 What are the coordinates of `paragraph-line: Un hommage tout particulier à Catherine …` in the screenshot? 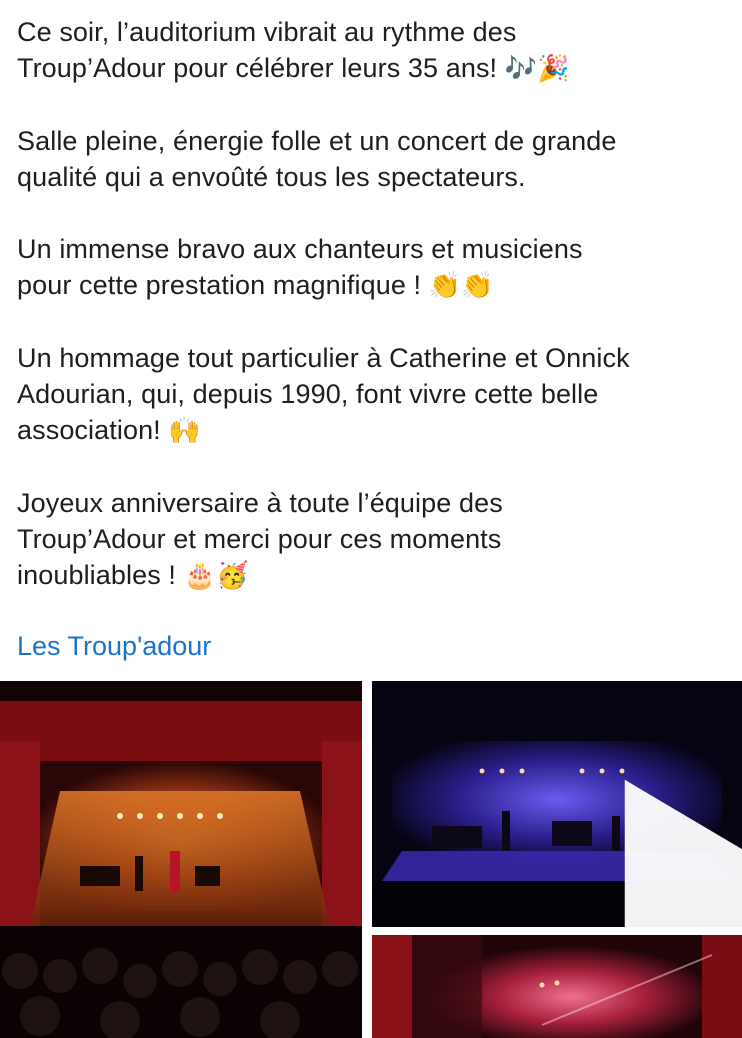 It's located at (323, 358).